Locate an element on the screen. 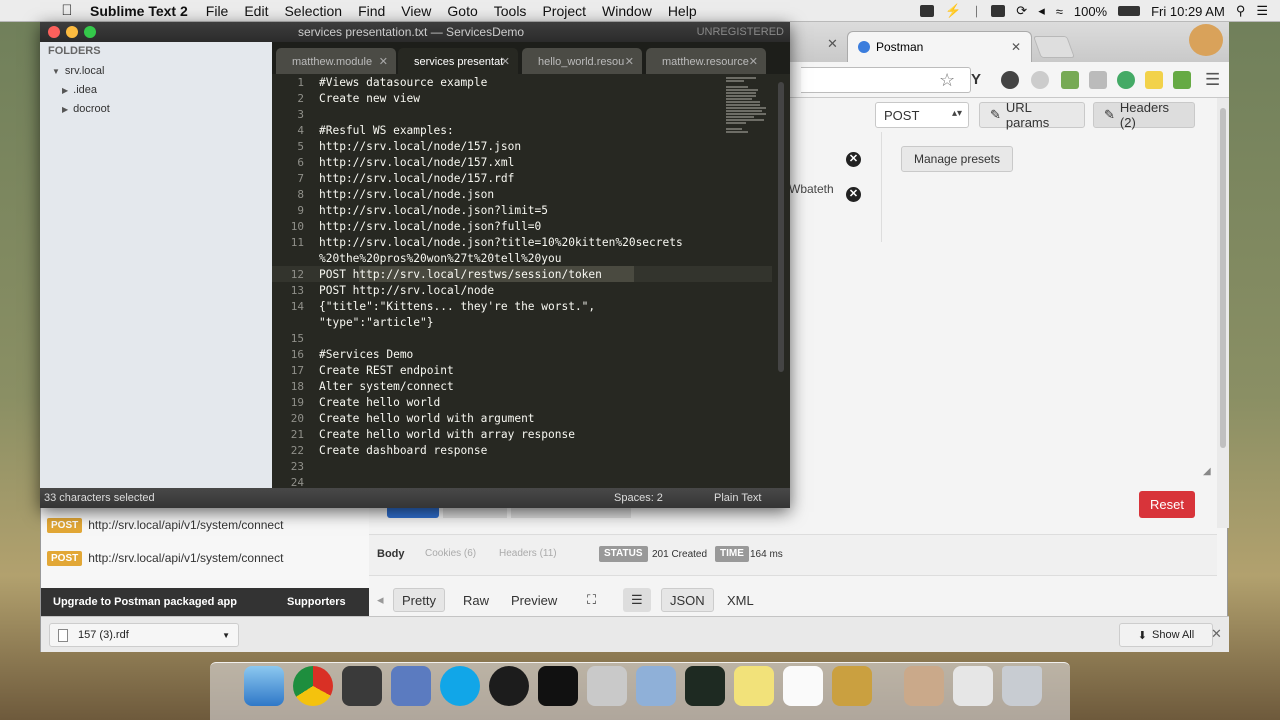 This screenshot has height=720, width=1280. view-pretty-button: Pretty is located at coordinates (419, 600).